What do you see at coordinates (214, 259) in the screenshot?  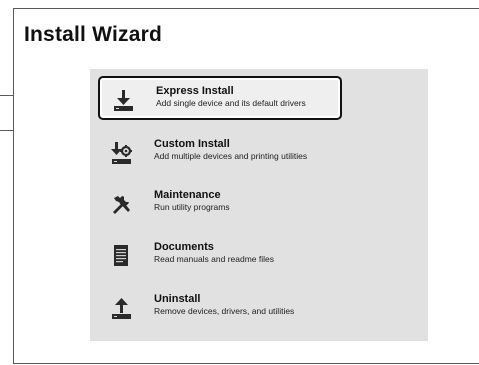 I see `option-description: Read manuals and readme files` at bounding box center [214, 259].